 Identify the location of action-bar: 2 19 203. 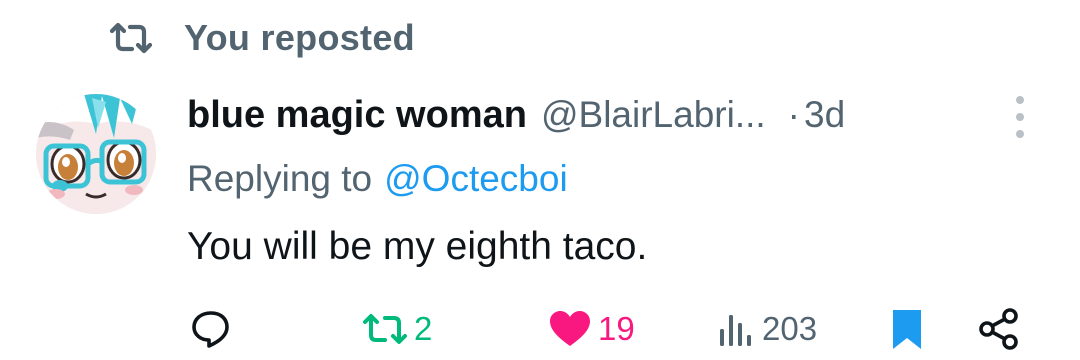
(540, 329).